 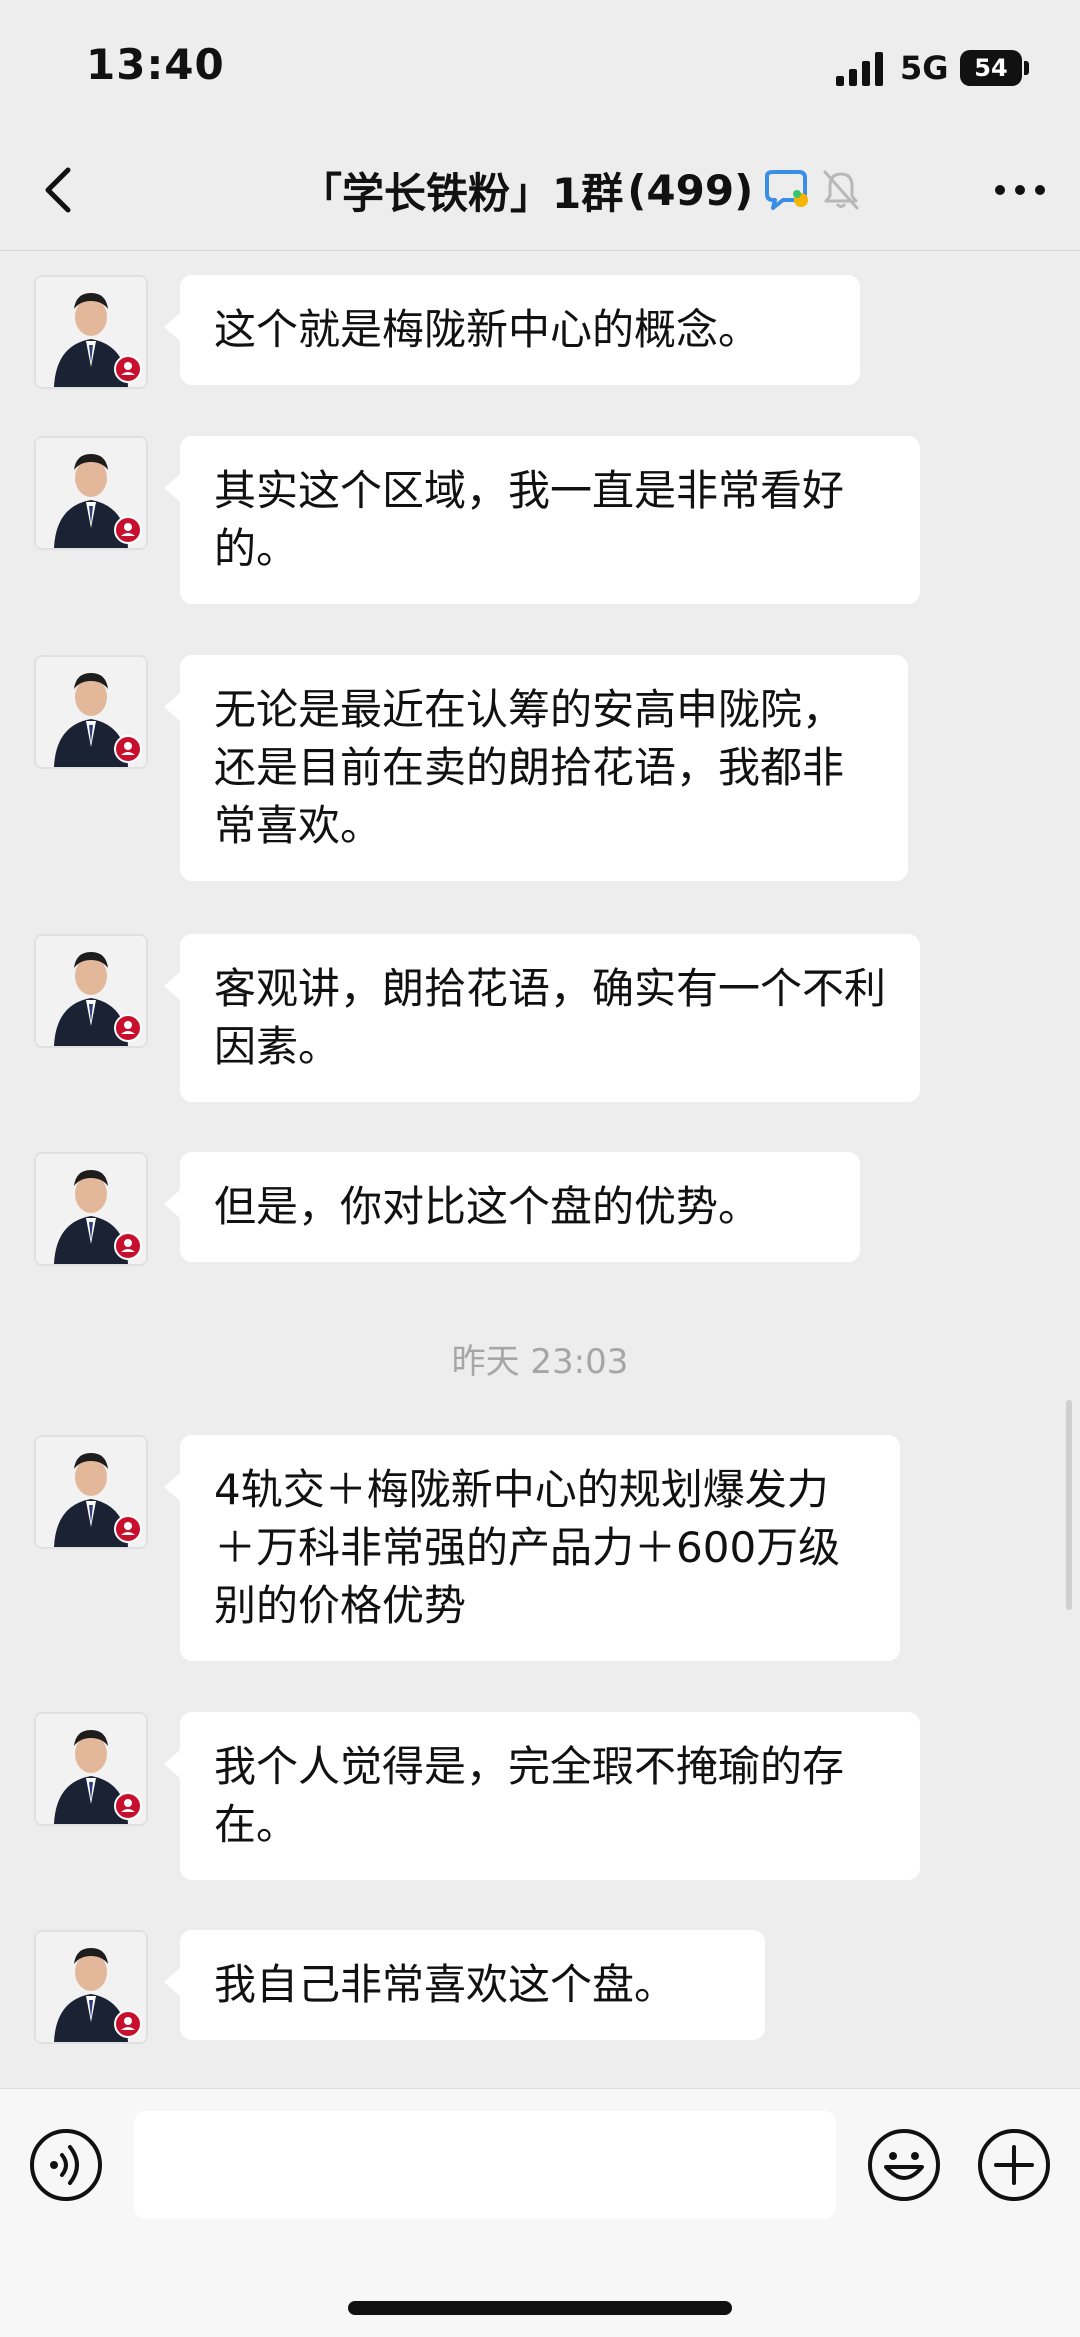 I want to click on bell-muted-icon, so click(x=841, y=190).